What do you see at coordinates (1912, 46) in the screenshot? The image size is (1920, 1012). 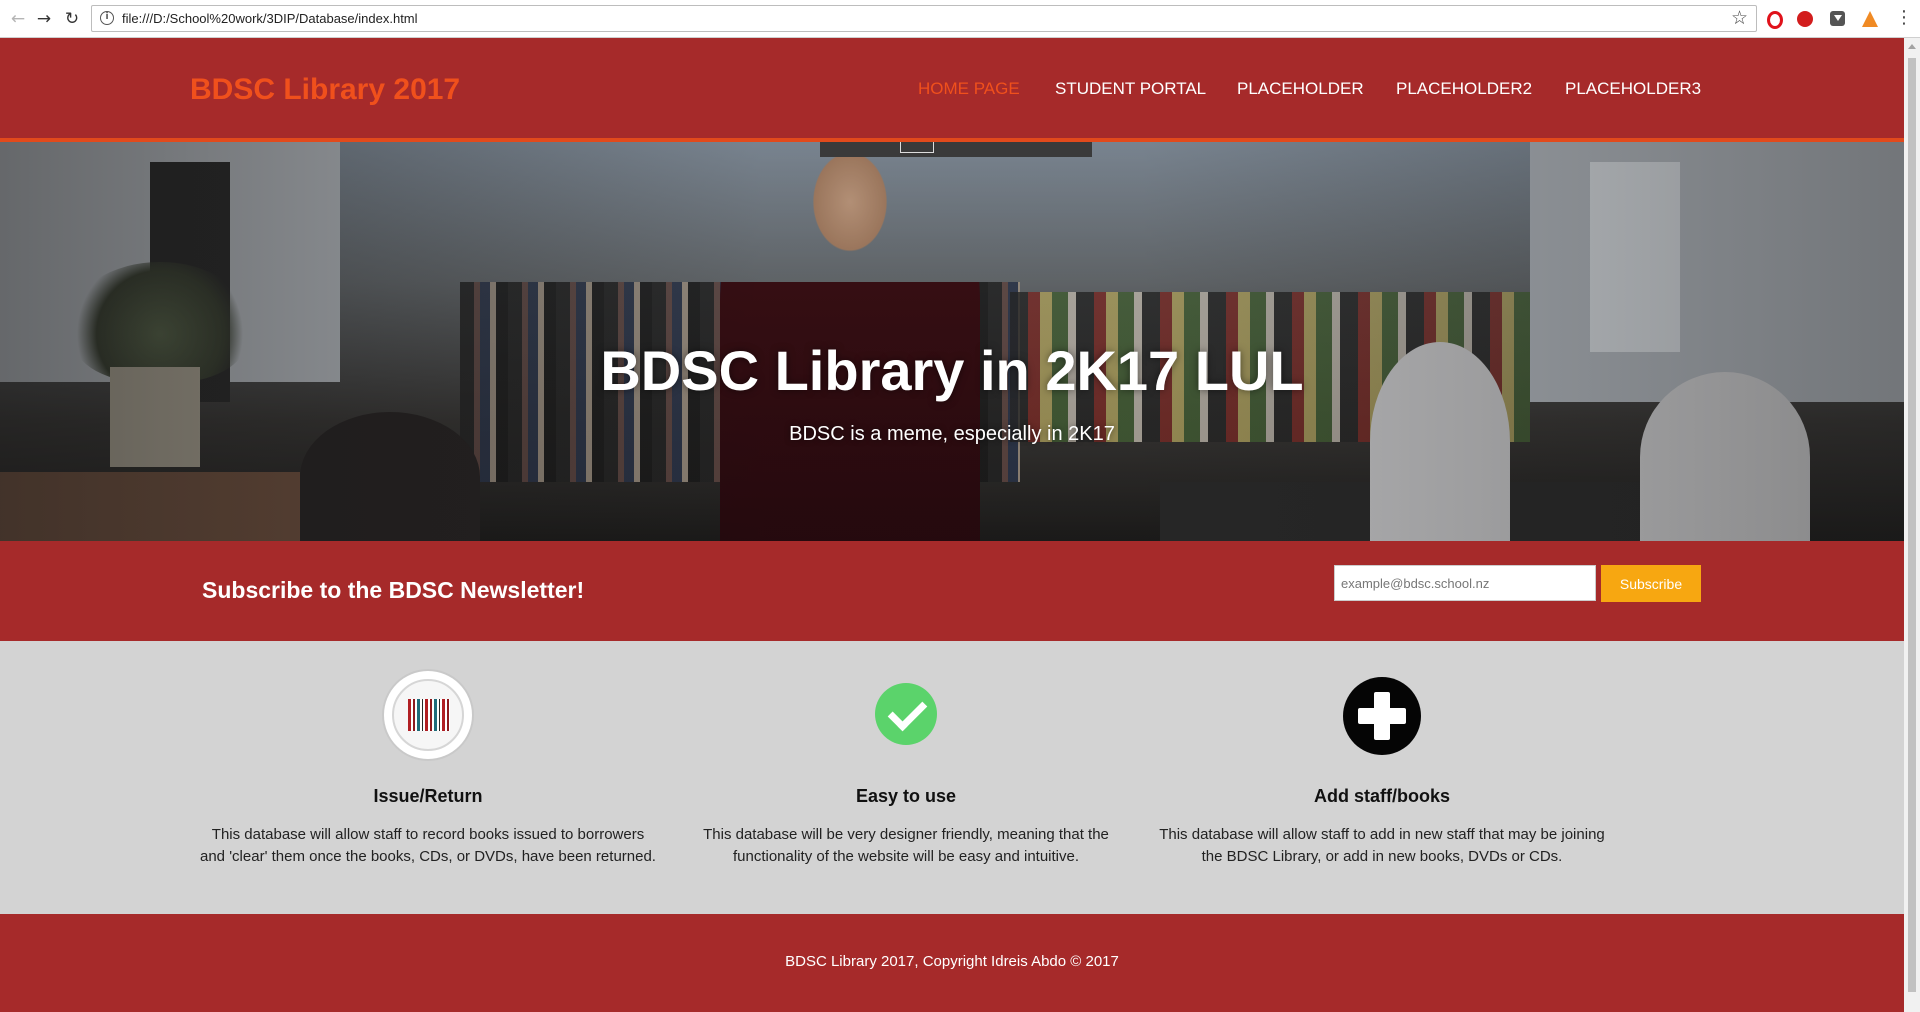 I see `scroll-up-arrow-icon` at bounding box center [1912, 46].